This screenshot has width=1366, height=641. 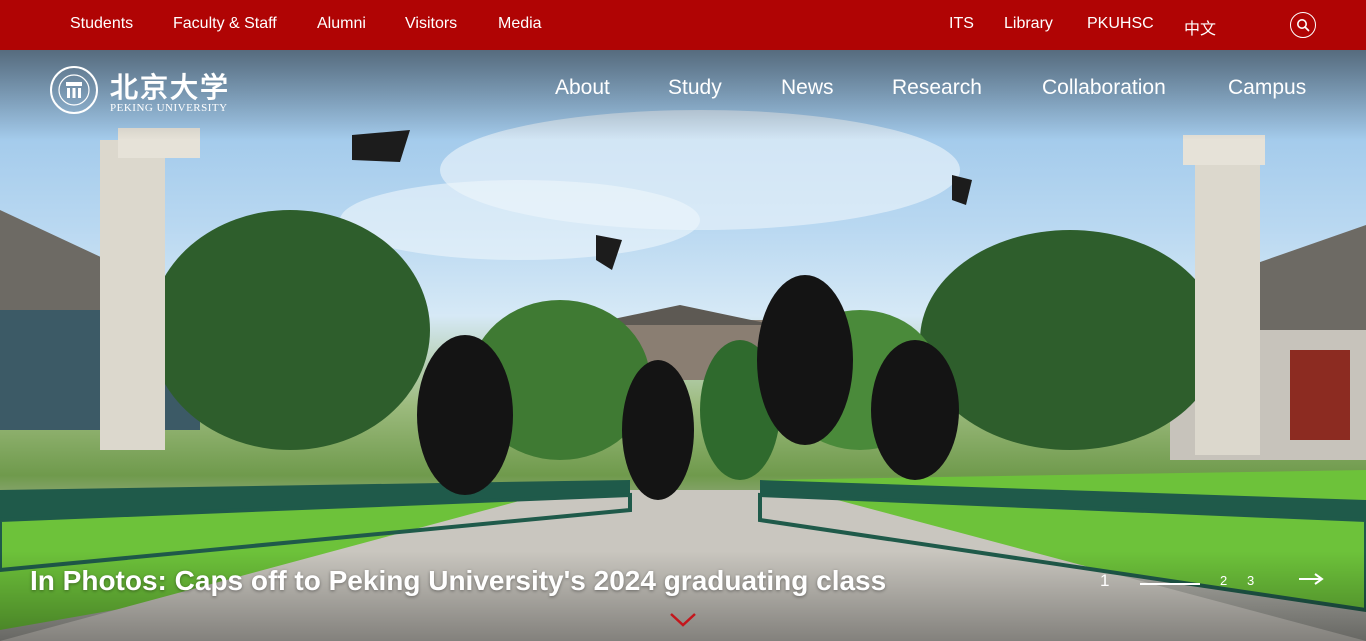 I want to click on nav-research: Research, so click(x=937, y=88).